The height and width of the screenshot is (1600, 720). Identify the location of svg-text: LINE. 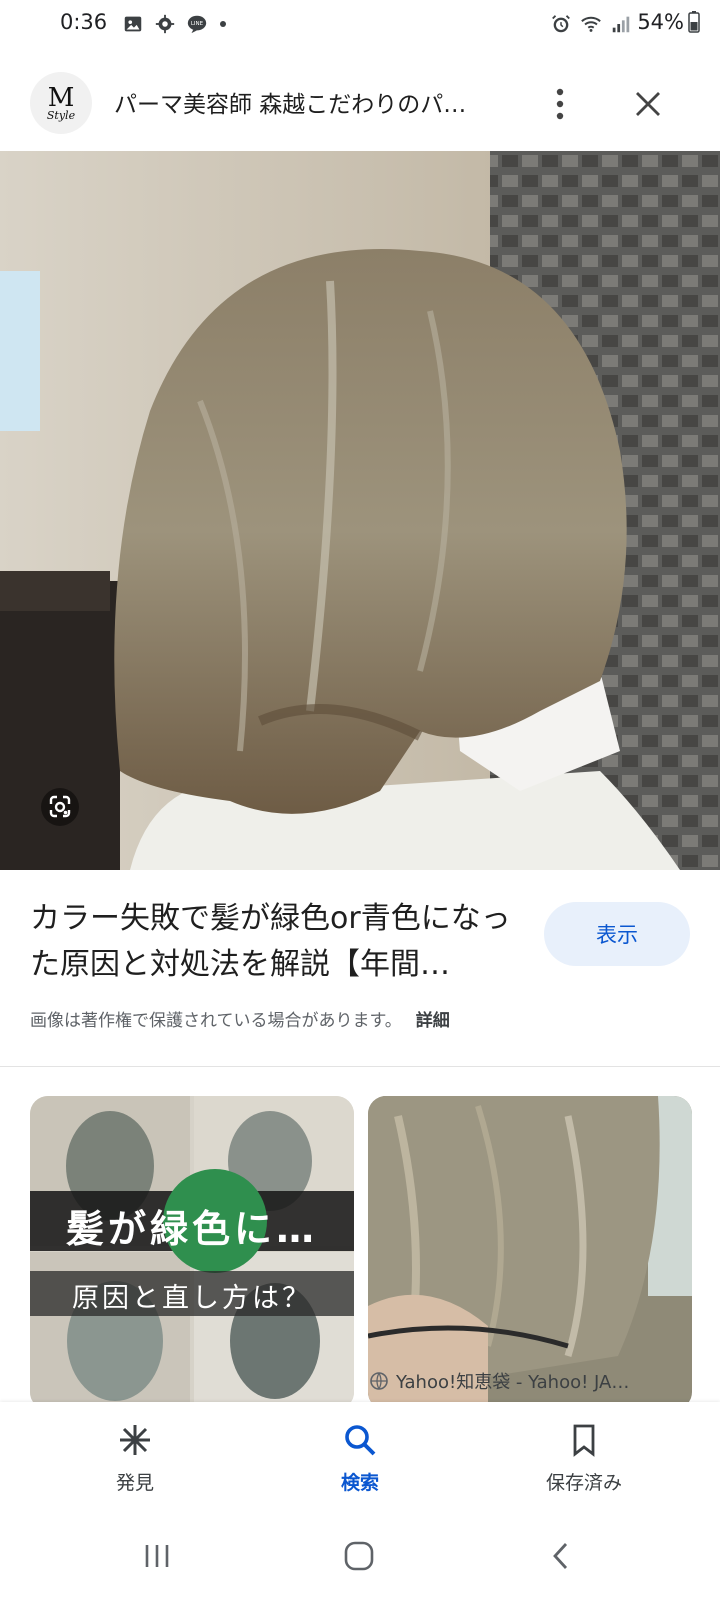
(197, 24).